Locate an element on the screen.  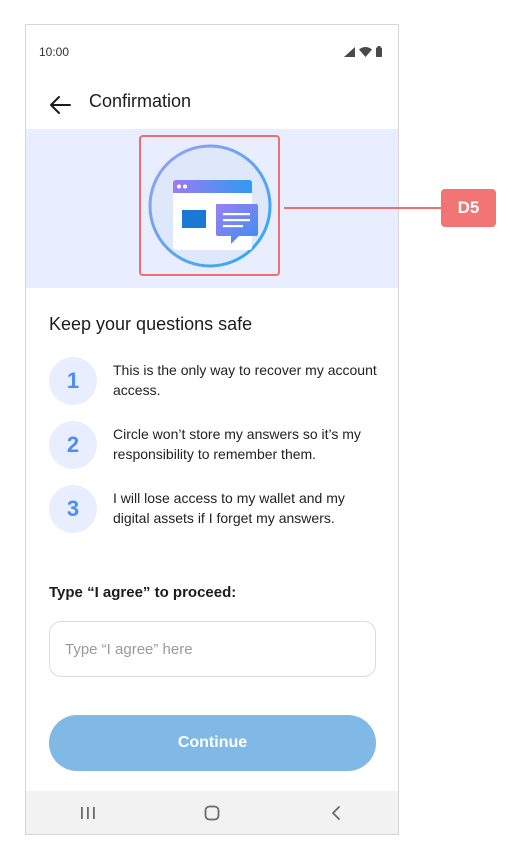
annotation-connector is located at coordinates (362, 208).